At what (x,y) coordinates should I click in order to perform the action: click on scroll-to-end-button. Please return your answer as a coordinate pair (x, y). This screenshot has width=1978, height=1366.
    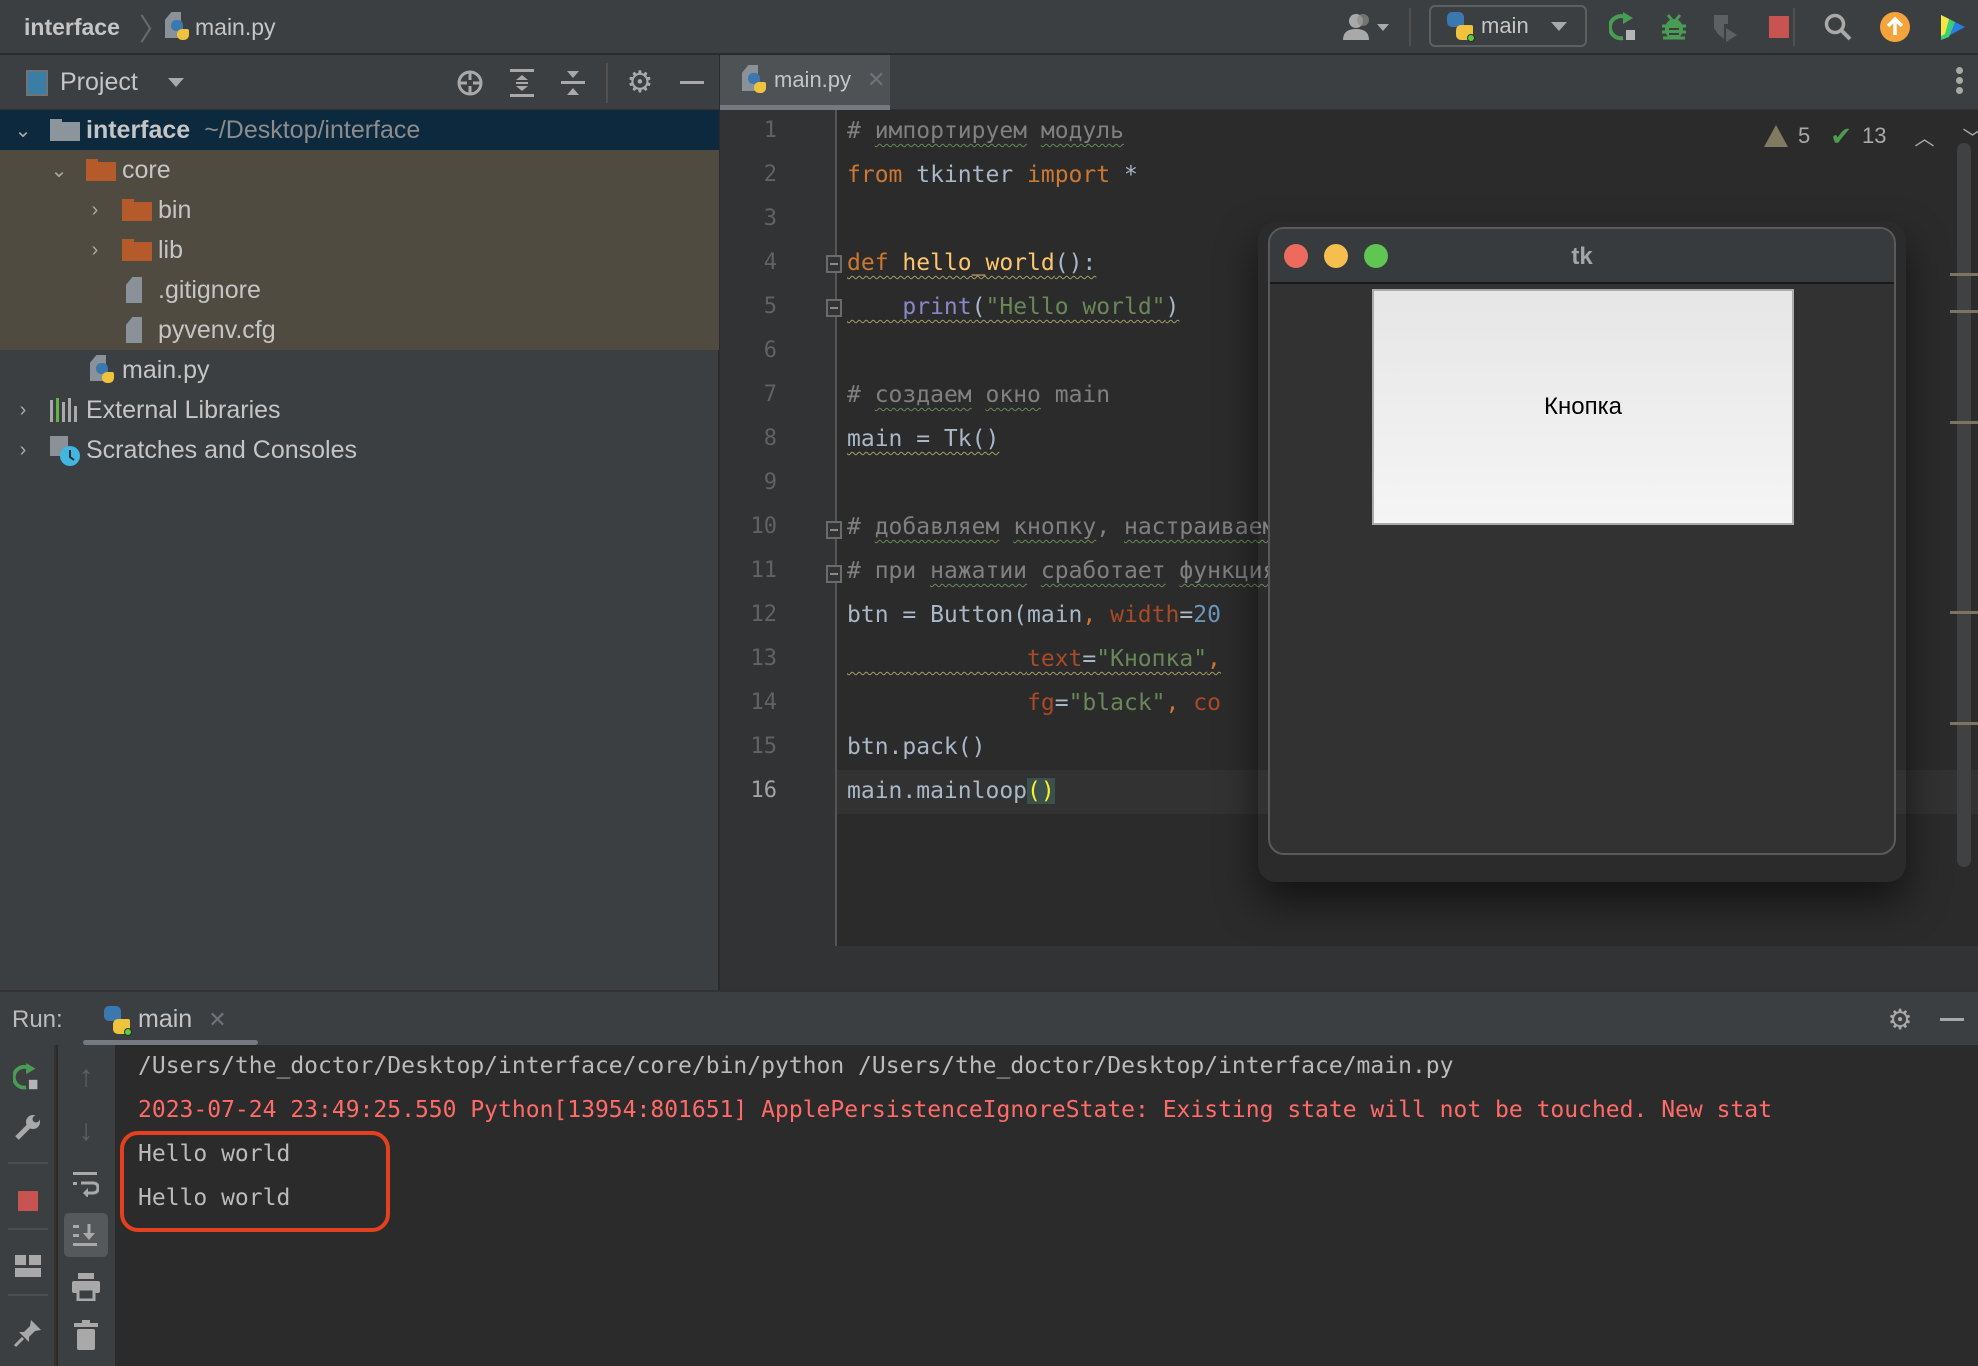
    Looking at the image, I should click on (86, 1235).